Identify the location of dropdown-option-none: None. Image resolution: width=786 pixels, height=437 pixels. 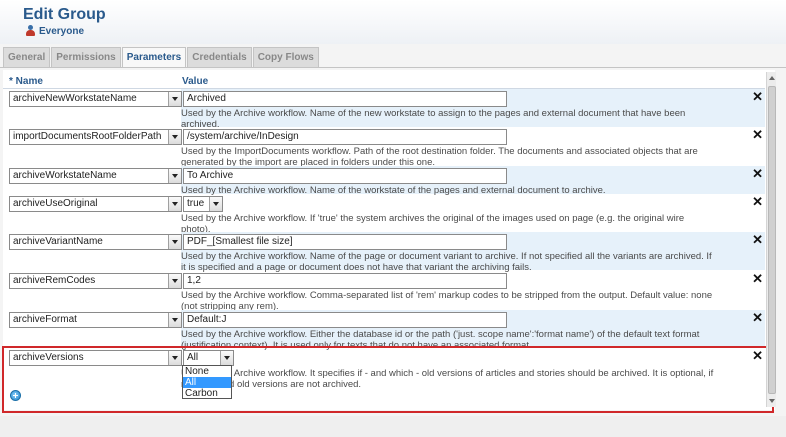
(207, 371).